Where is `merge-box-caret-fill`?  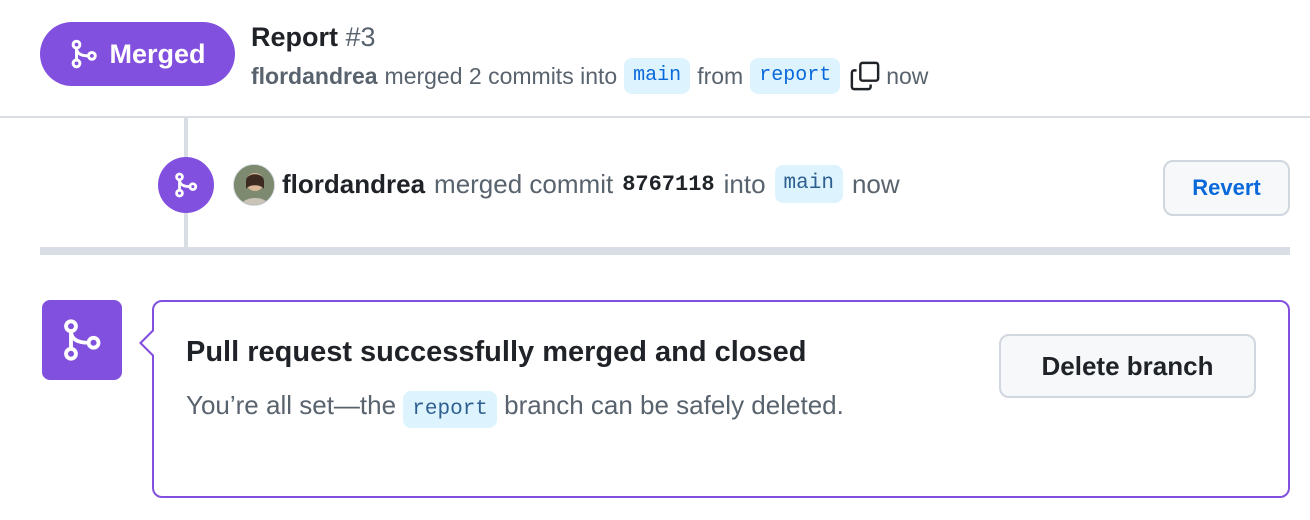 merge-box-caret-fill is located at coordinates (148, 343).